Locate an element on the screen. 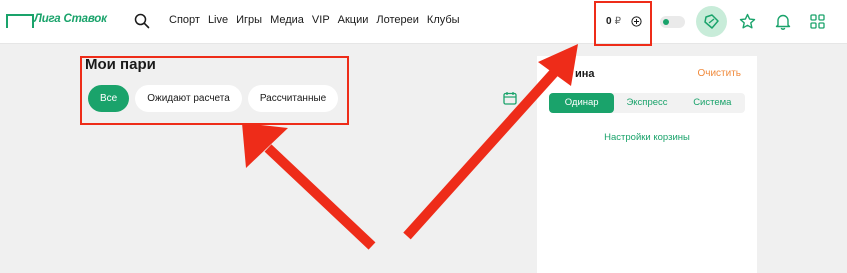  arrow-to-balance is located at coordinates (490, 142).